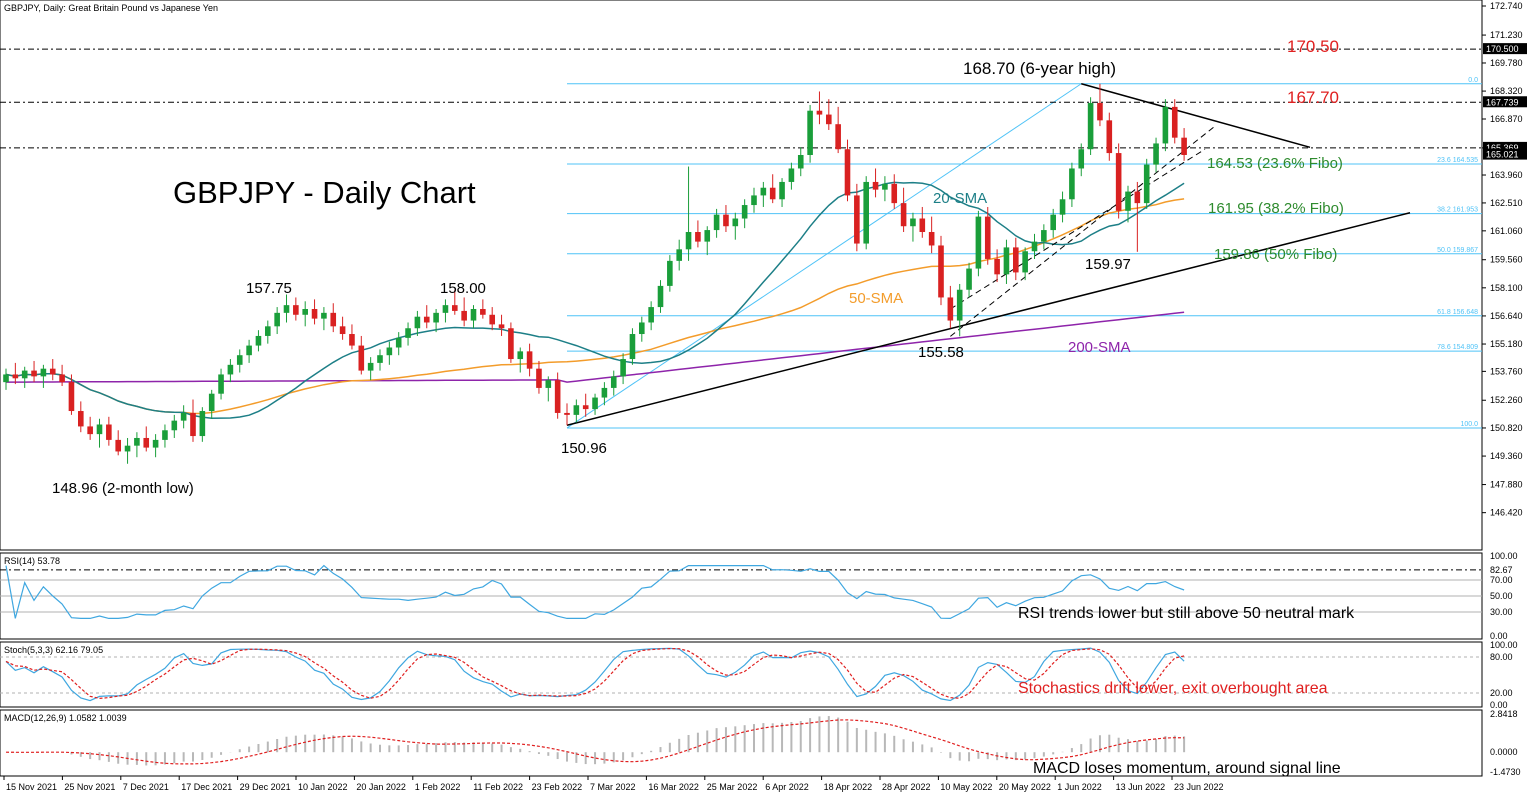 The height and width of the screenshot is (800, 1536). What do you see at coordinates (323, 787) in the screenshot?
I see `x-tick-label: 10 Jan 2022` at bounding box center [323, 787].